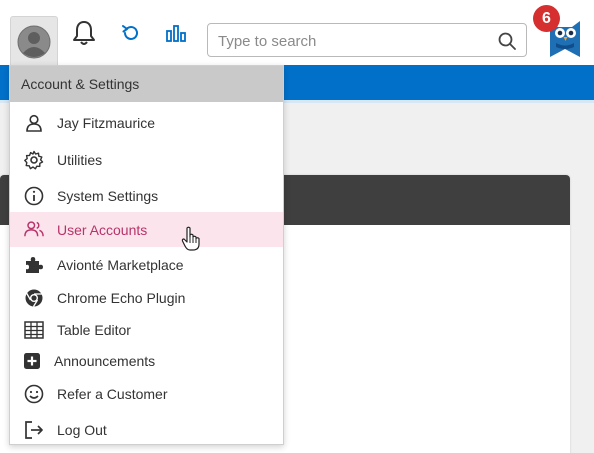  I want to click on search-input, so click(353, 41).